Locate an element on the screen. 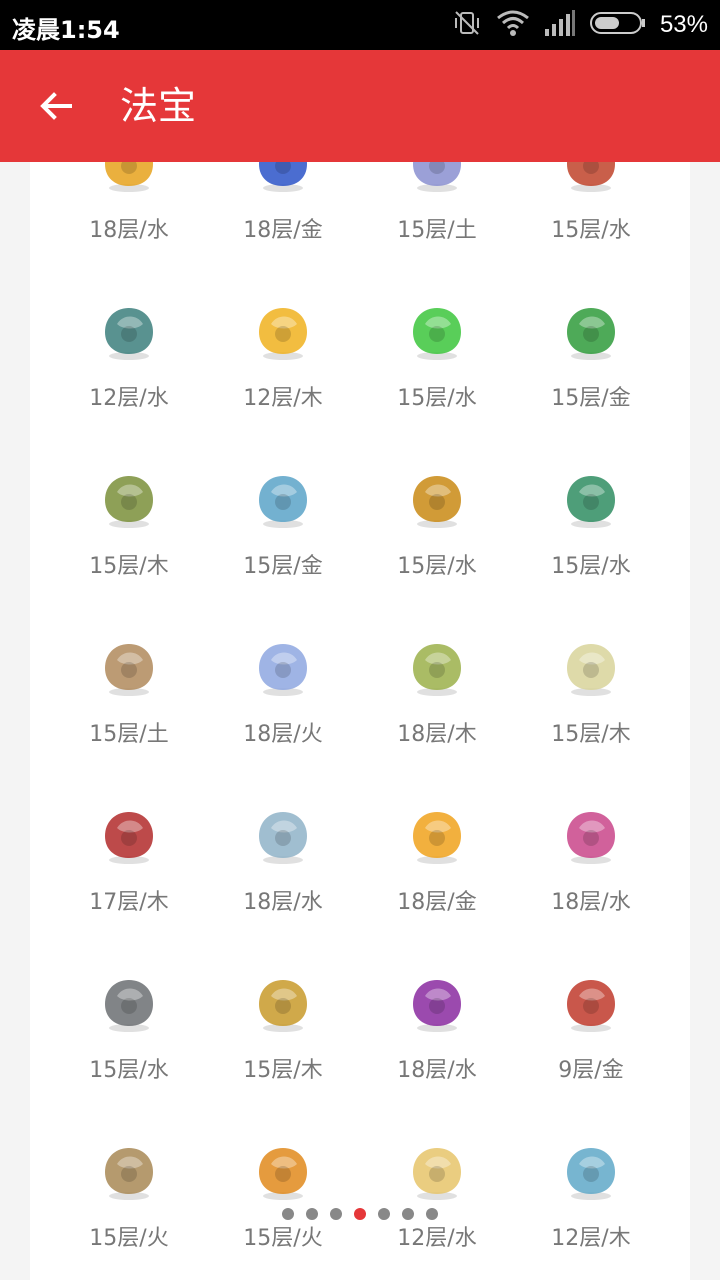 The height and width of the screenshot is (1280, 720). stone-lantern-icon is located at coordinates (129, 1004).